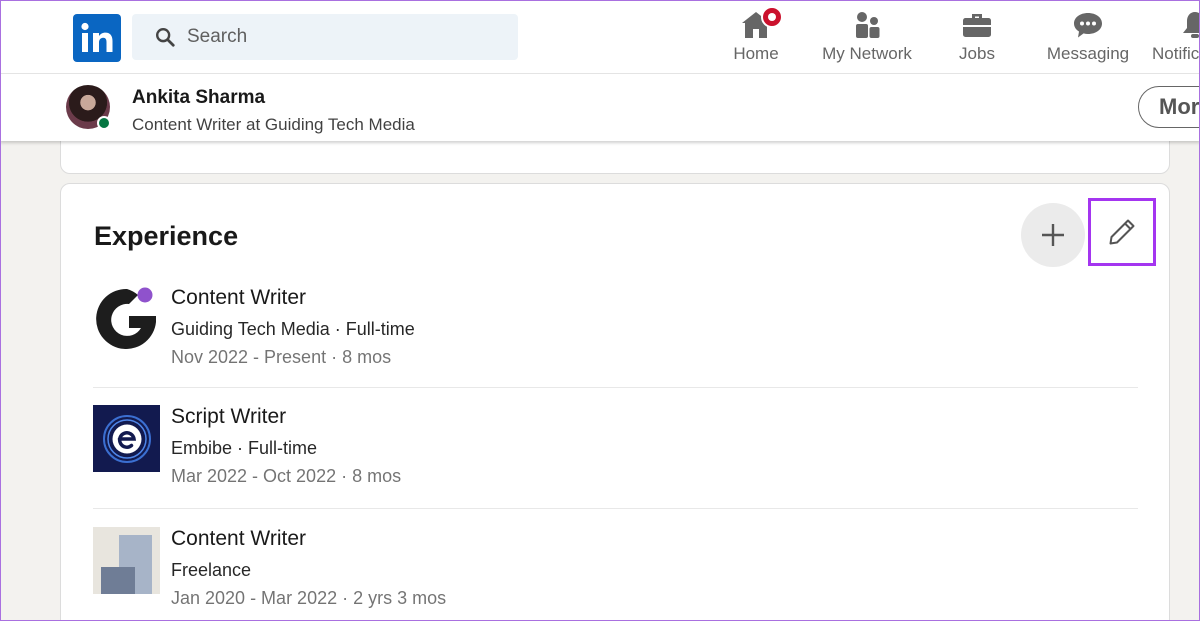 The width and height of the screenshot is (1200, 621). Describe the element at coordinates (165, 37) in the screenshot. I see `search-icon` at that location.